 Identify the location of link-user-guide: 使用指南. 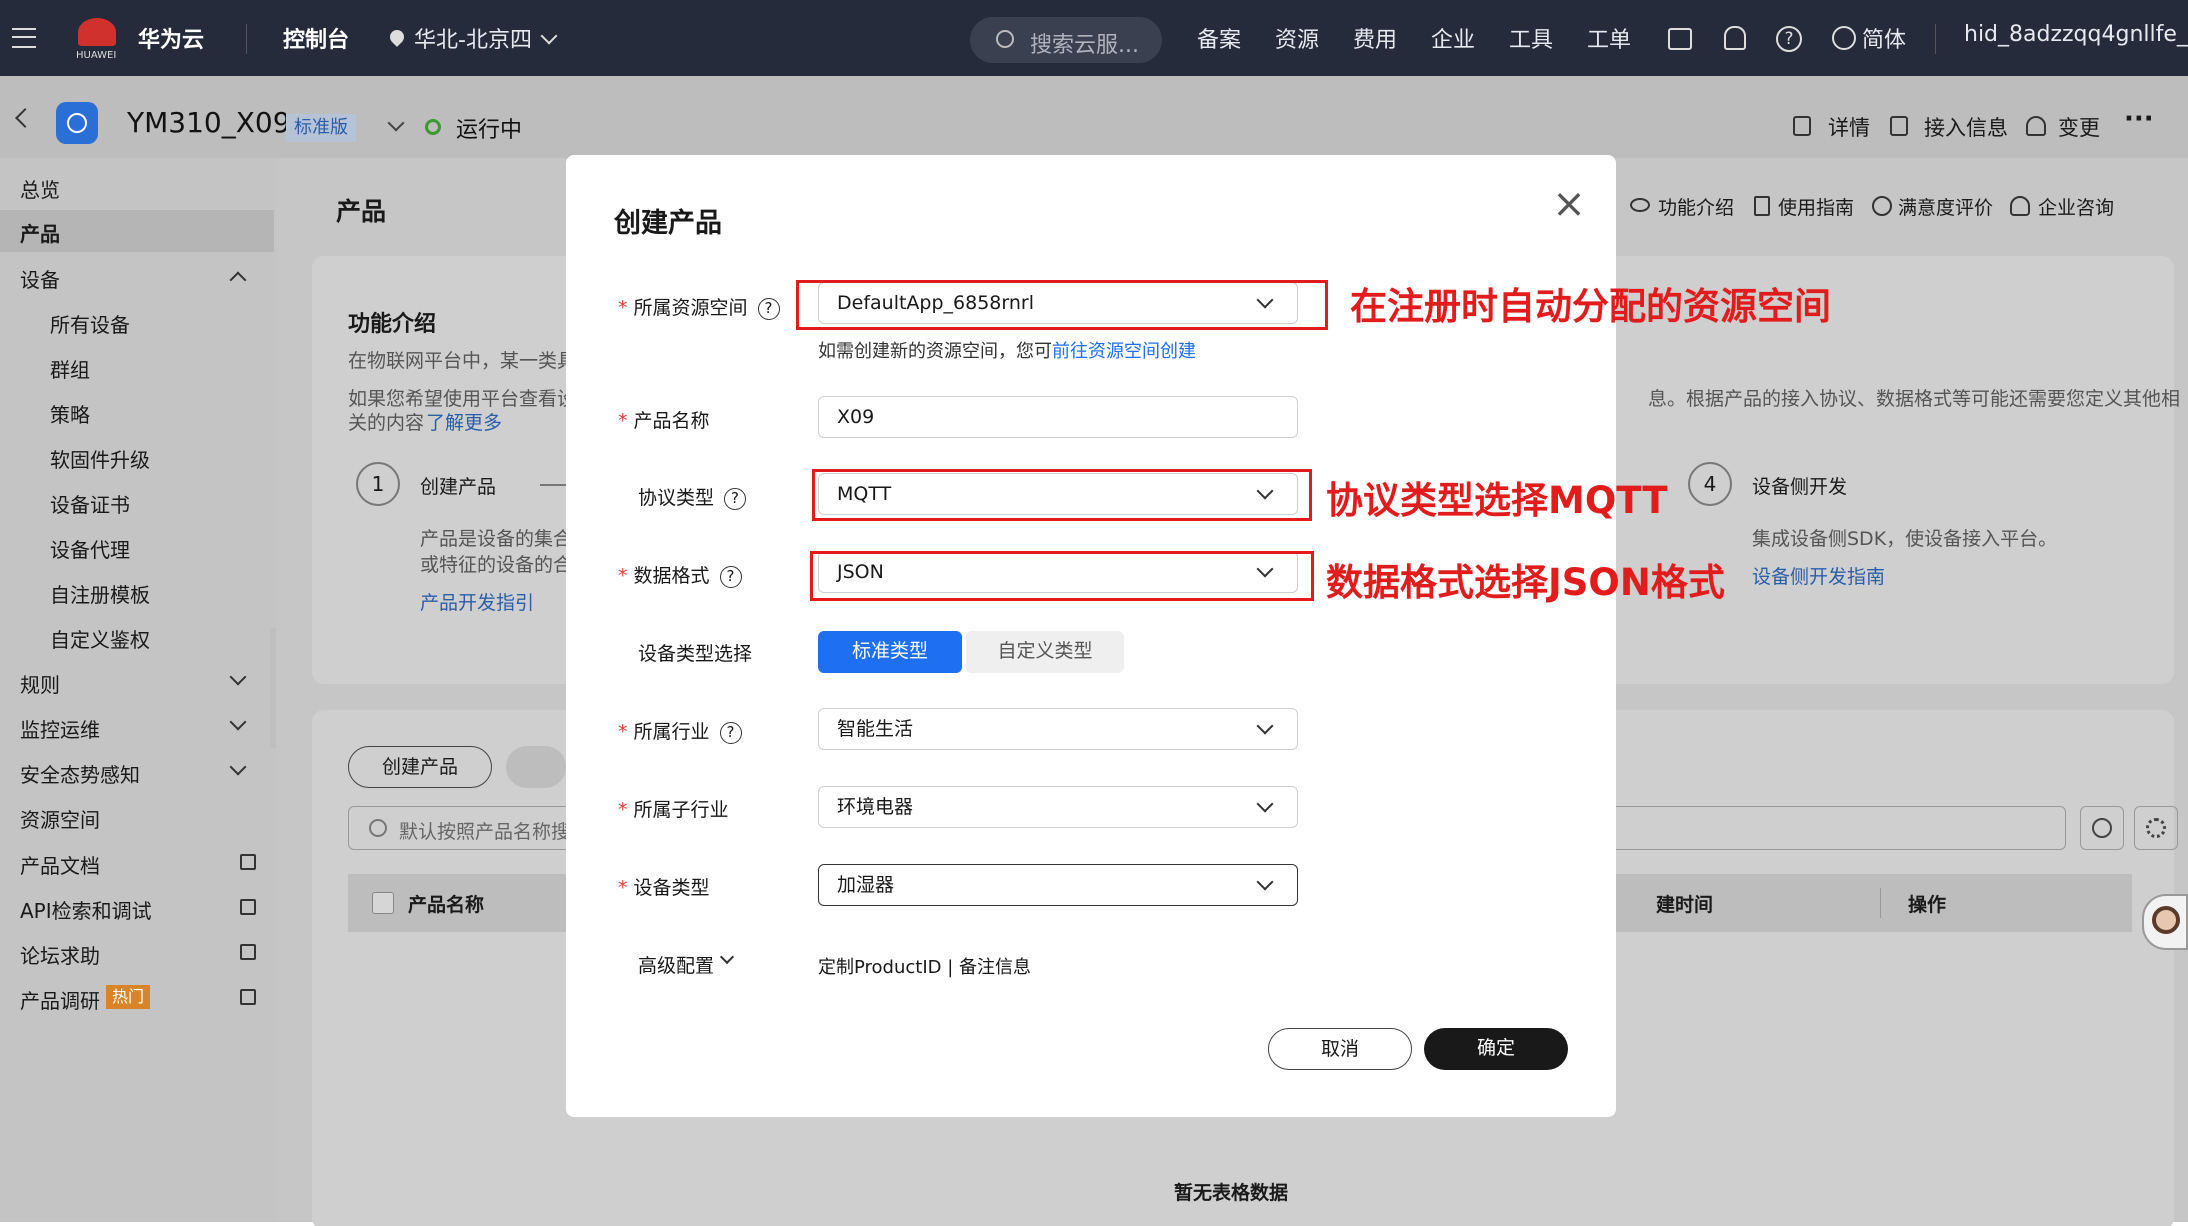
(1816, 206).